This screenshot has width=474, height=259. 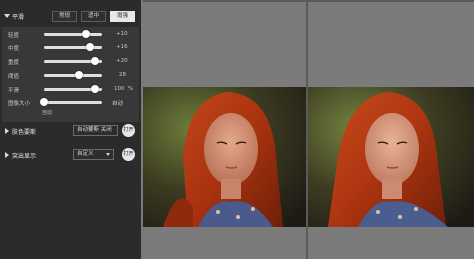 I want to click on slider-sub-label-pattern-size: 自动, so click(x=47, y=113).